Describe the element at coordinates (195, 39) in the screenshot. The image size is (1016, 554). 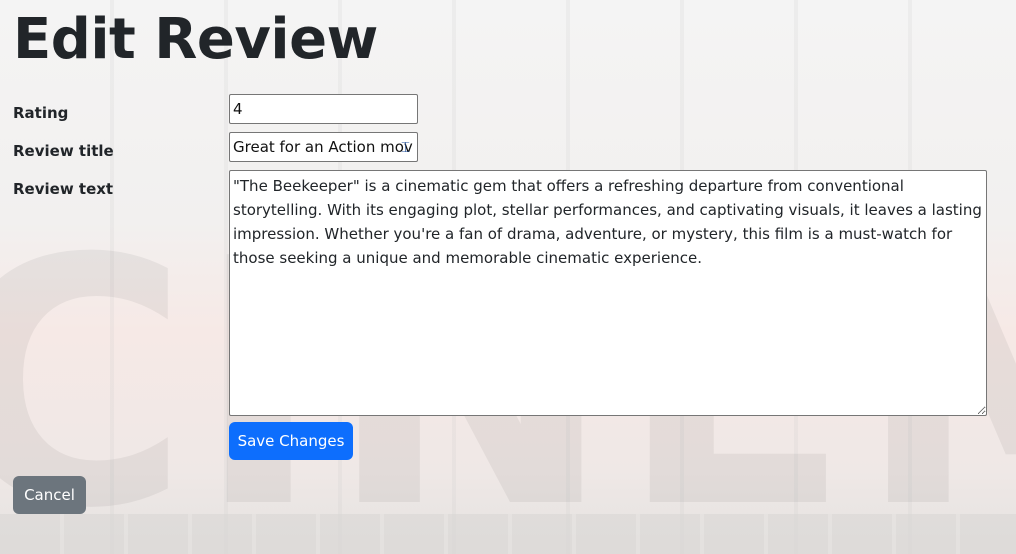
I see `page-title: Edit Review` at that location.